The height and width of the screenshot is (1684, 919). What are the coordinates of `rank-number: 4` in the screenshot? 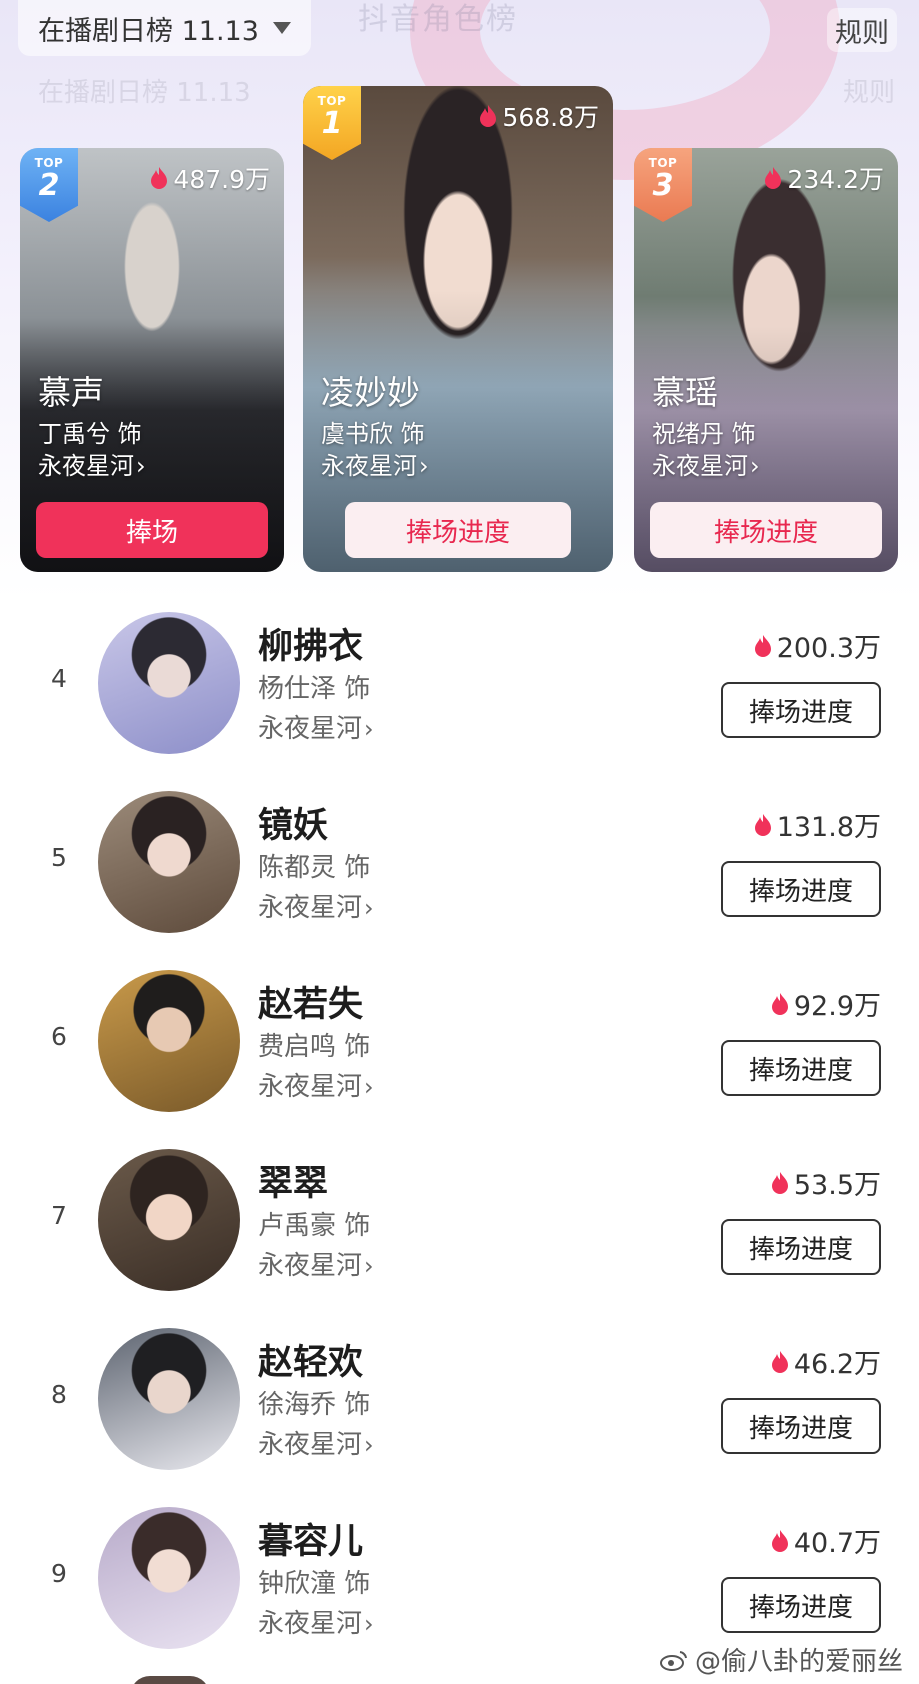 It's located at (59, 678).